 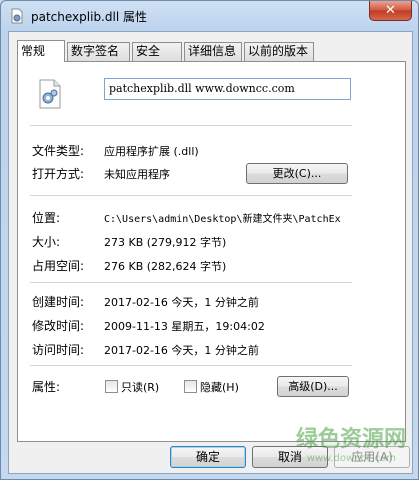 What do you see at coordinates (390, 11) in the screenshot?
I see `close-button: ✕` at bounding box center [390, 11].